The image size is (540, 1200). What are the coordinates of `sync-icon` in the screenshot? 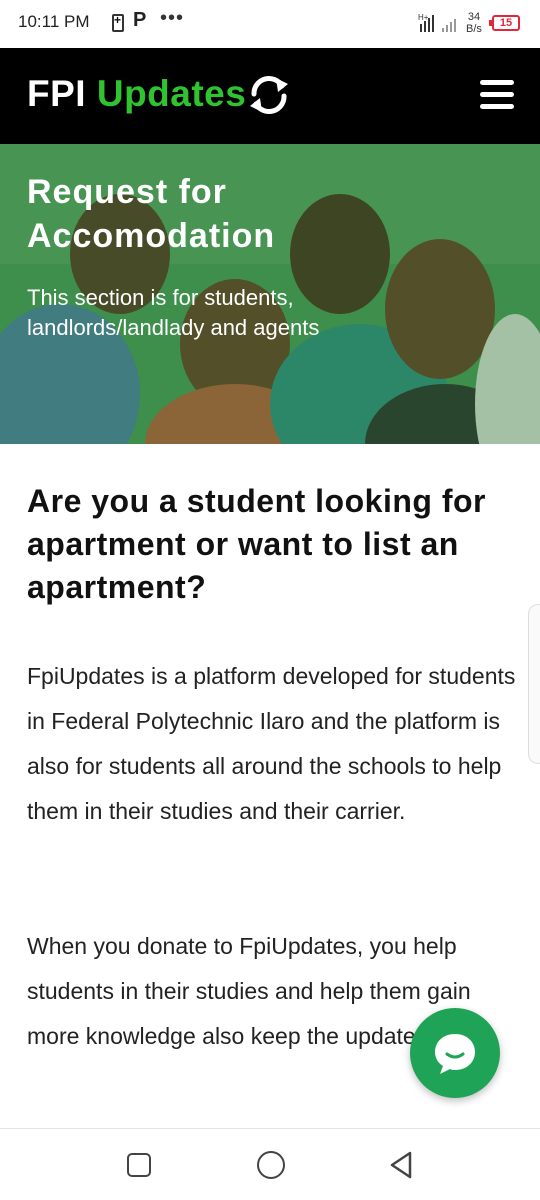 It's located at (269, 95).